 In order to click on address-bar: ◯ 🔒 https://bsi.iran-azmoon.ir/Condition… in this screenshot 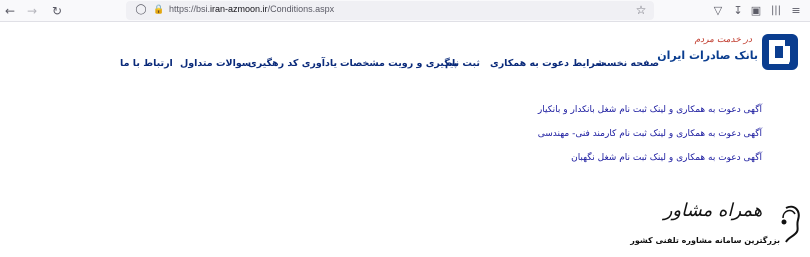, I will do `click(390, 10)`.